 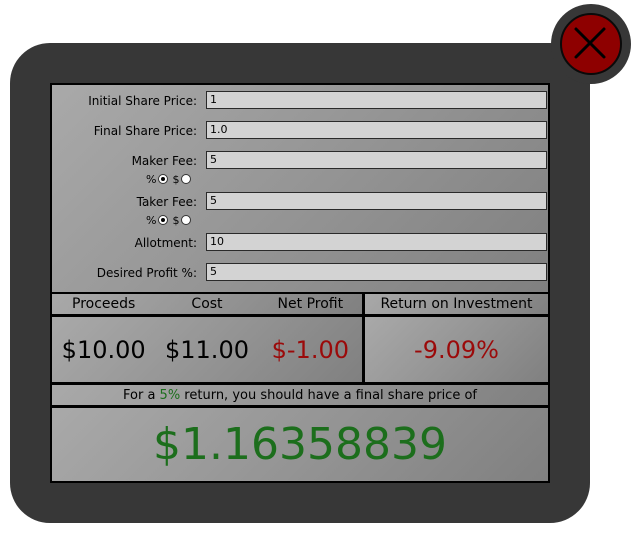 What do you see at coordinates (170, 395) in the screenshot?
I see `target-message-percent: 5%` at bounding box center [170, 395].